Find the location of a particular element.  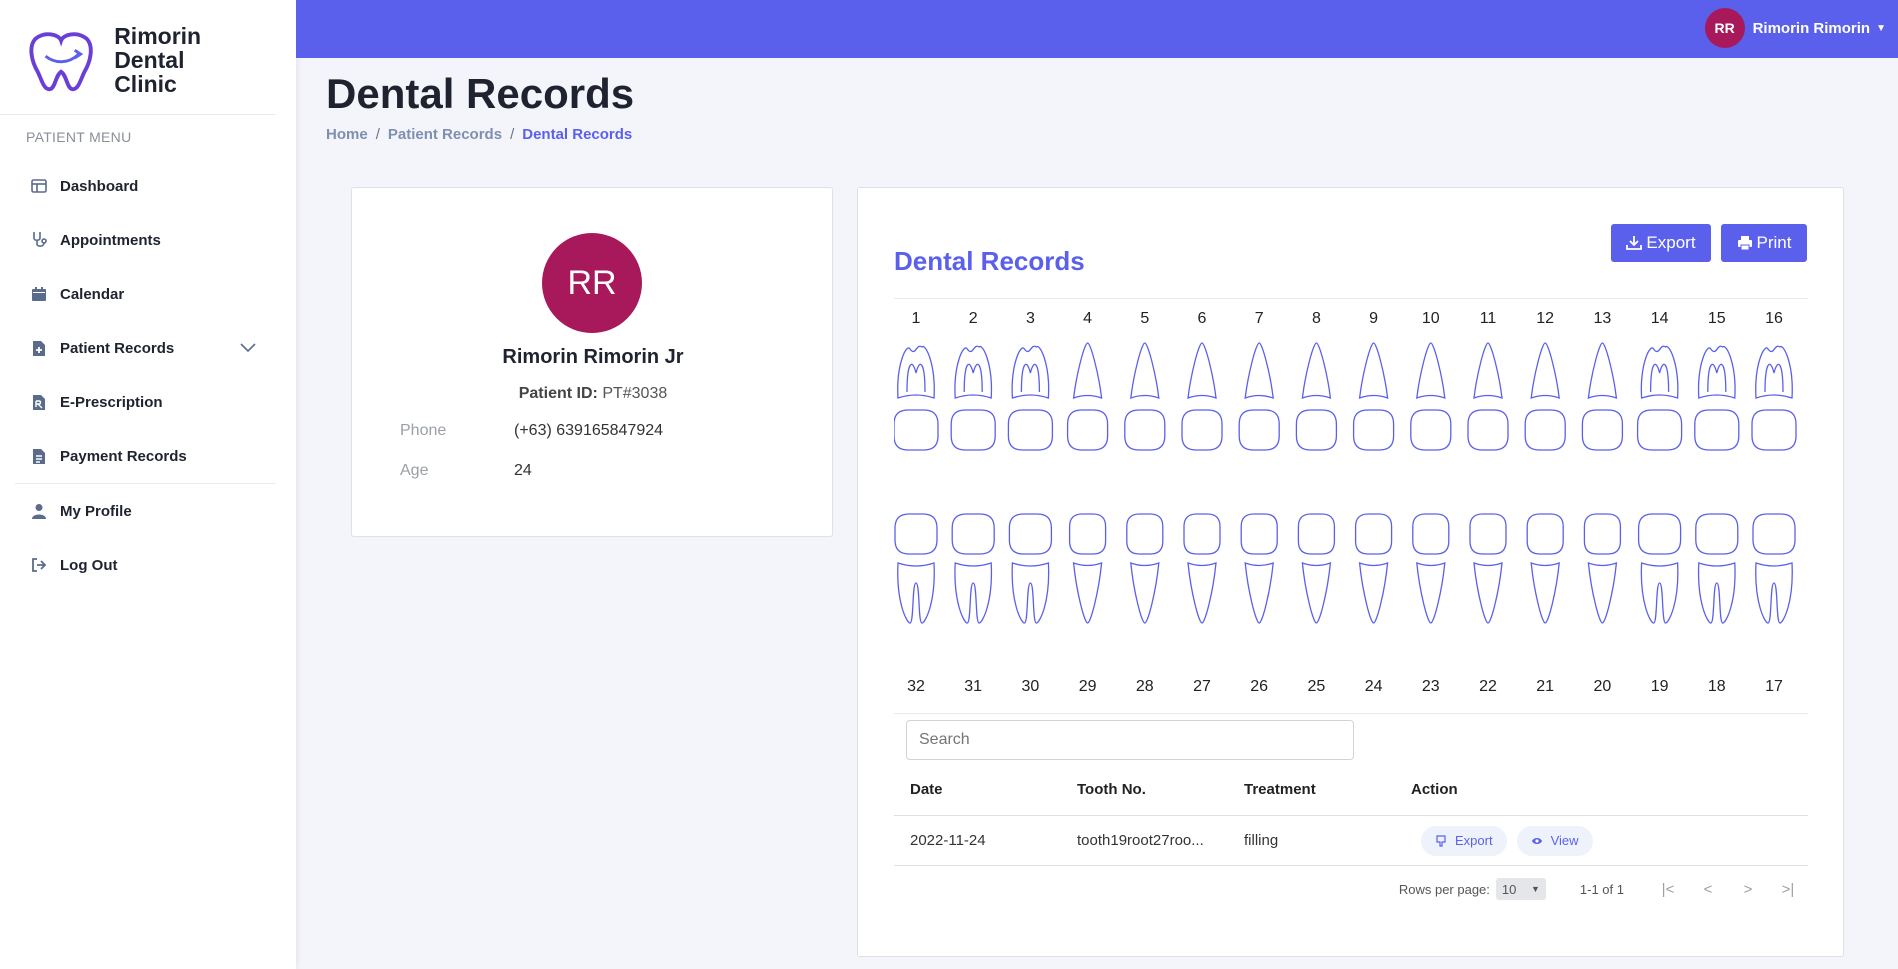

tooth-14-root-inner is located at coordinates (1659, 378).